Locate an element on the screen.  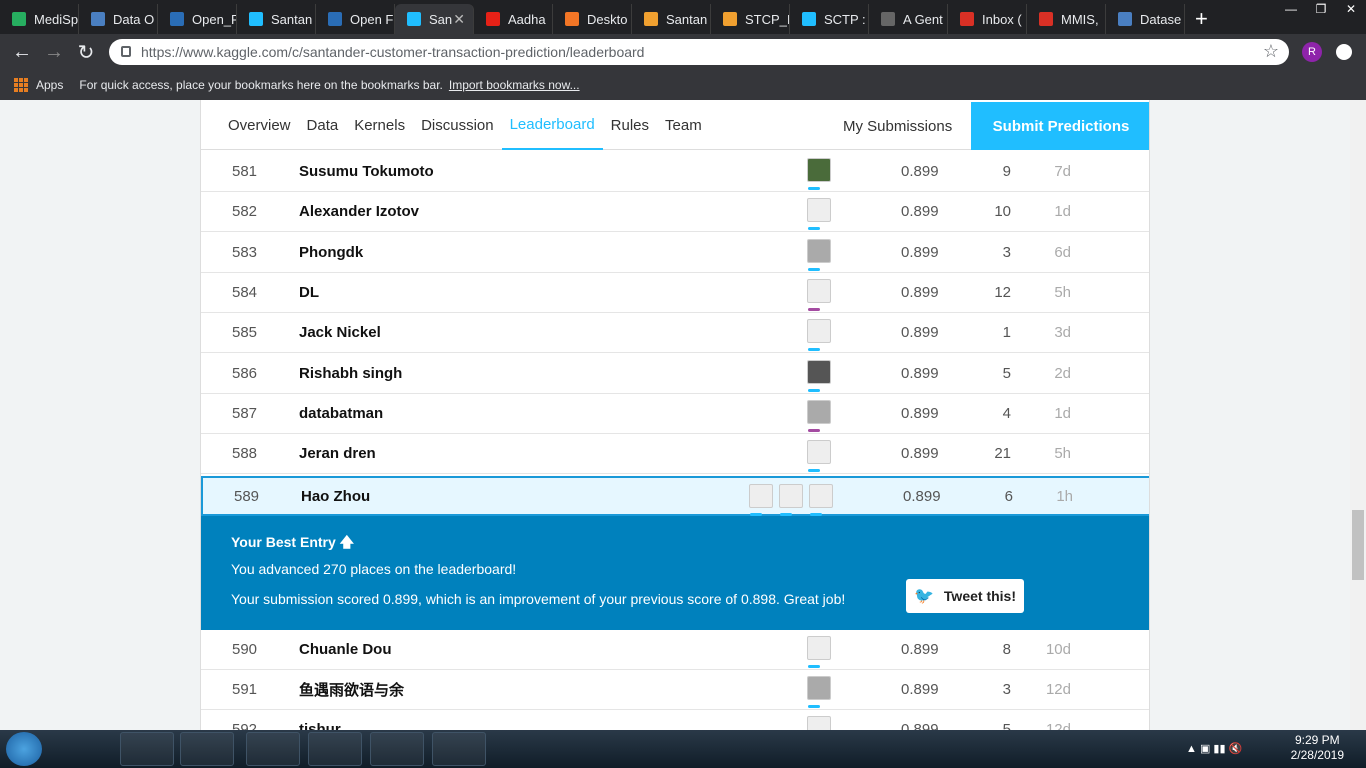
back-icon: ← is located at coordinates (22, 52).